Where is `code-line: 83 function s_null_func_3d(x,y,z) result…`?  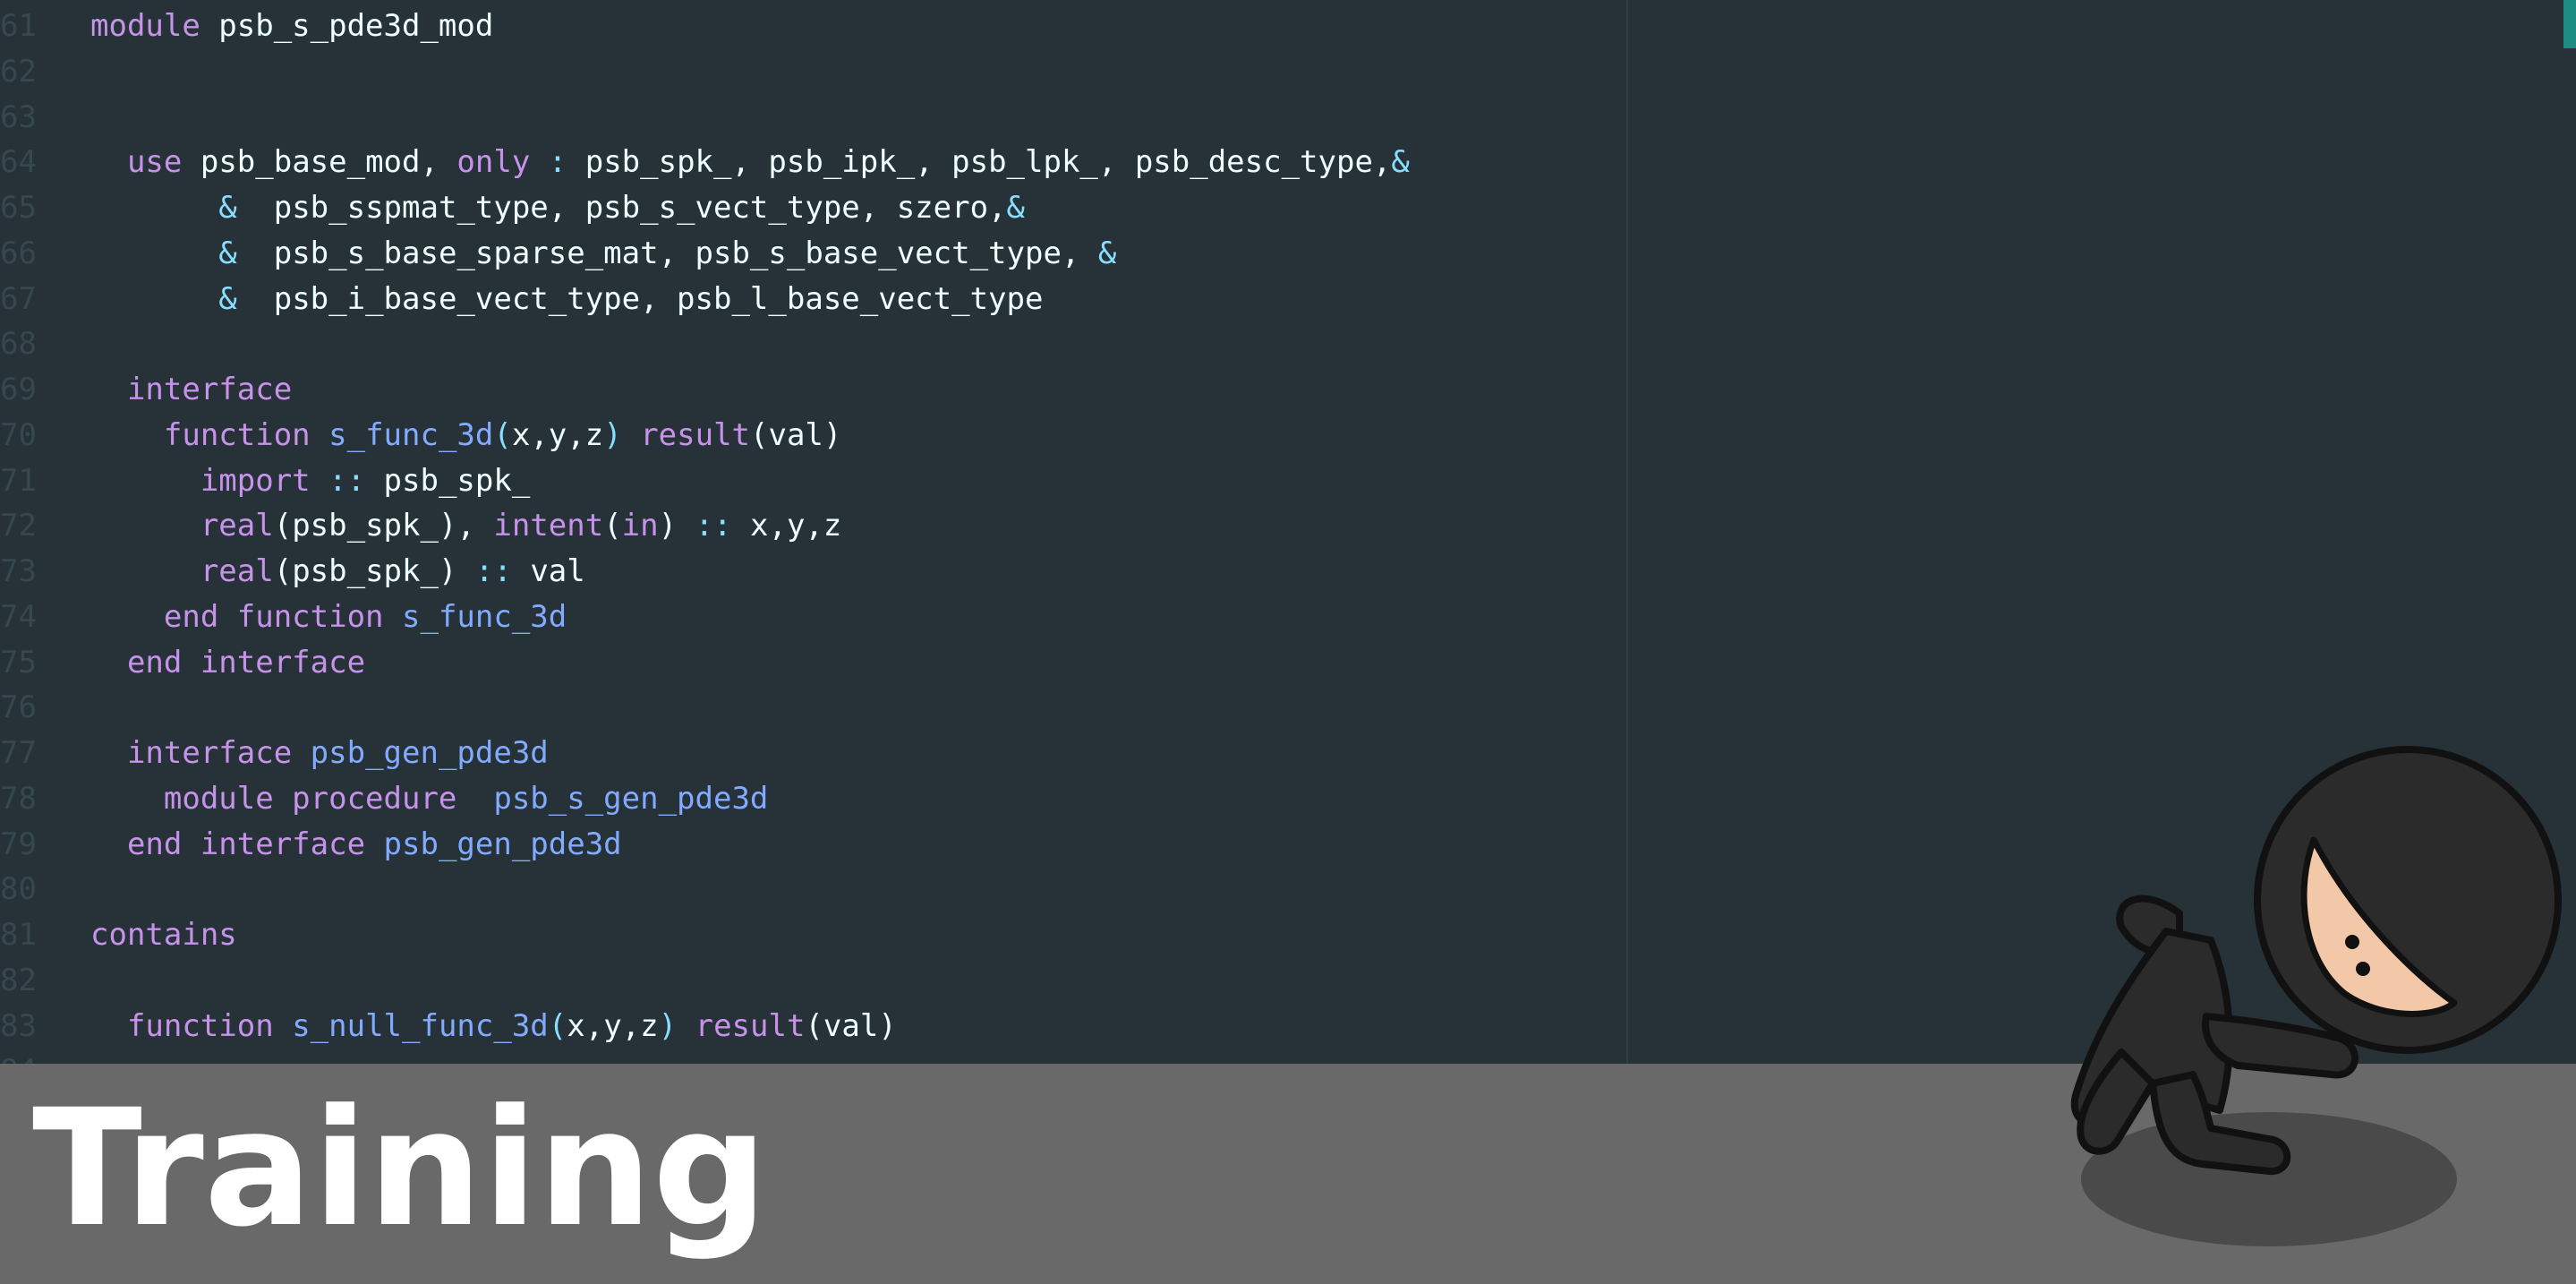
code-line: 83 function s_null_func_3d(x,y,z) result… is located at coordinates (448, 1026).